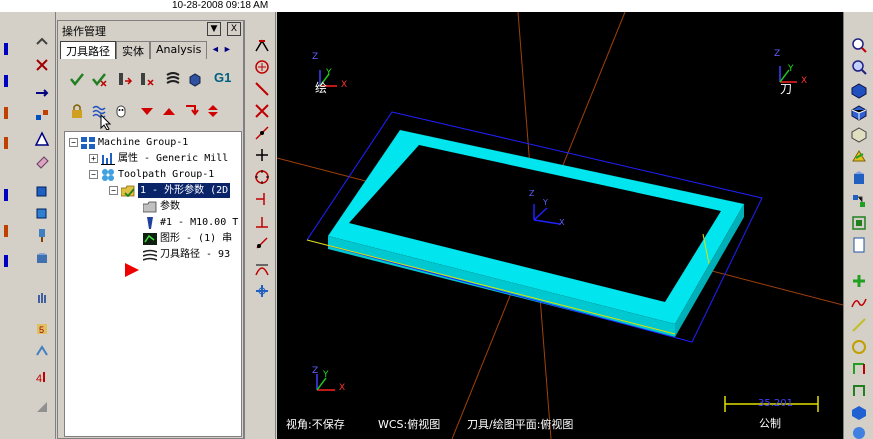 The width and height of the screenshot is (873, 439). What do you see at coordinates (859, 431) in the screenshot?
I see `wireframe-icon` at bounding box center [859, 431].